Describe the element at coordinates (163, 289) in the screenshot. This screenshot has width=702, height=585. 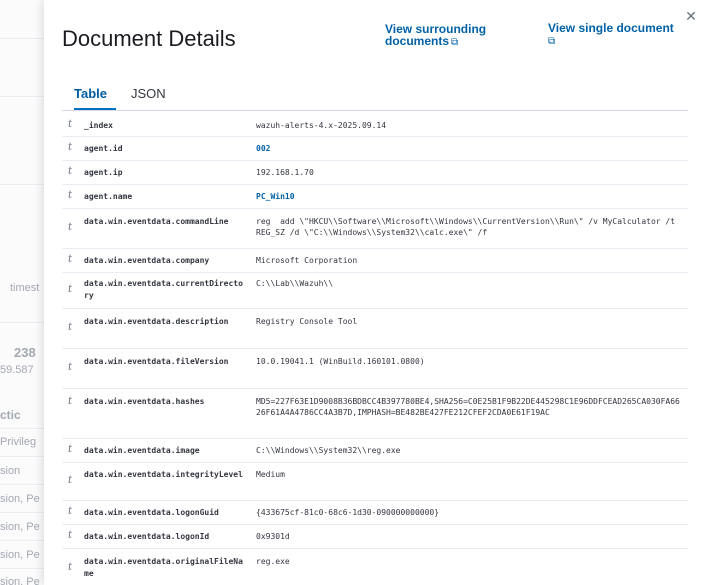
I see `field-name: data.win.eventdata.currentDirectory` at that location.